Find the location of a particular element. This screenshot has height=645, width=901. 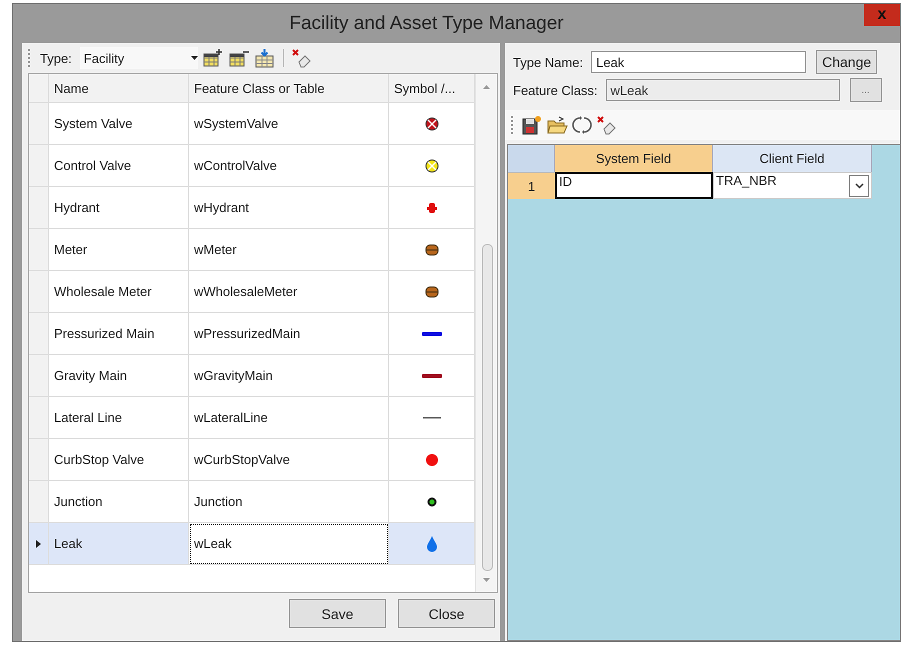

column-header: System Field is located at coordinates (634, 158).